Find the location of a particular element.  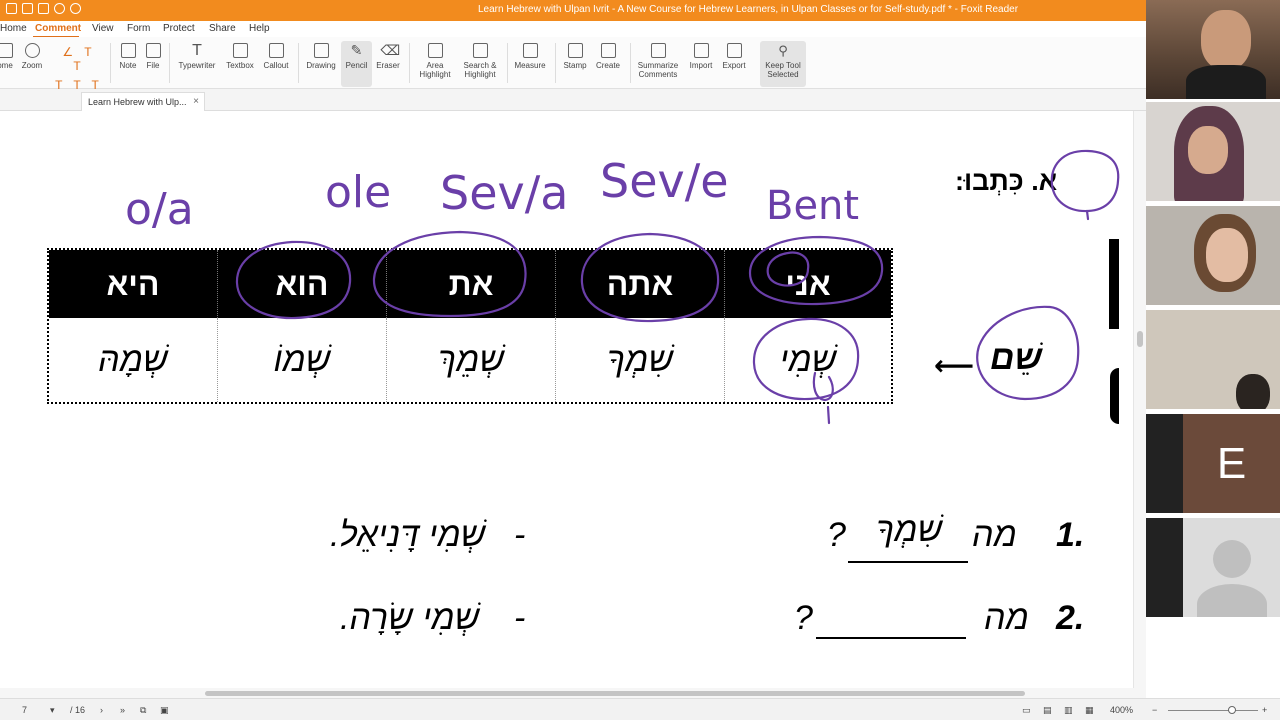

export-tool: Export is located at coordinates (734, 64).